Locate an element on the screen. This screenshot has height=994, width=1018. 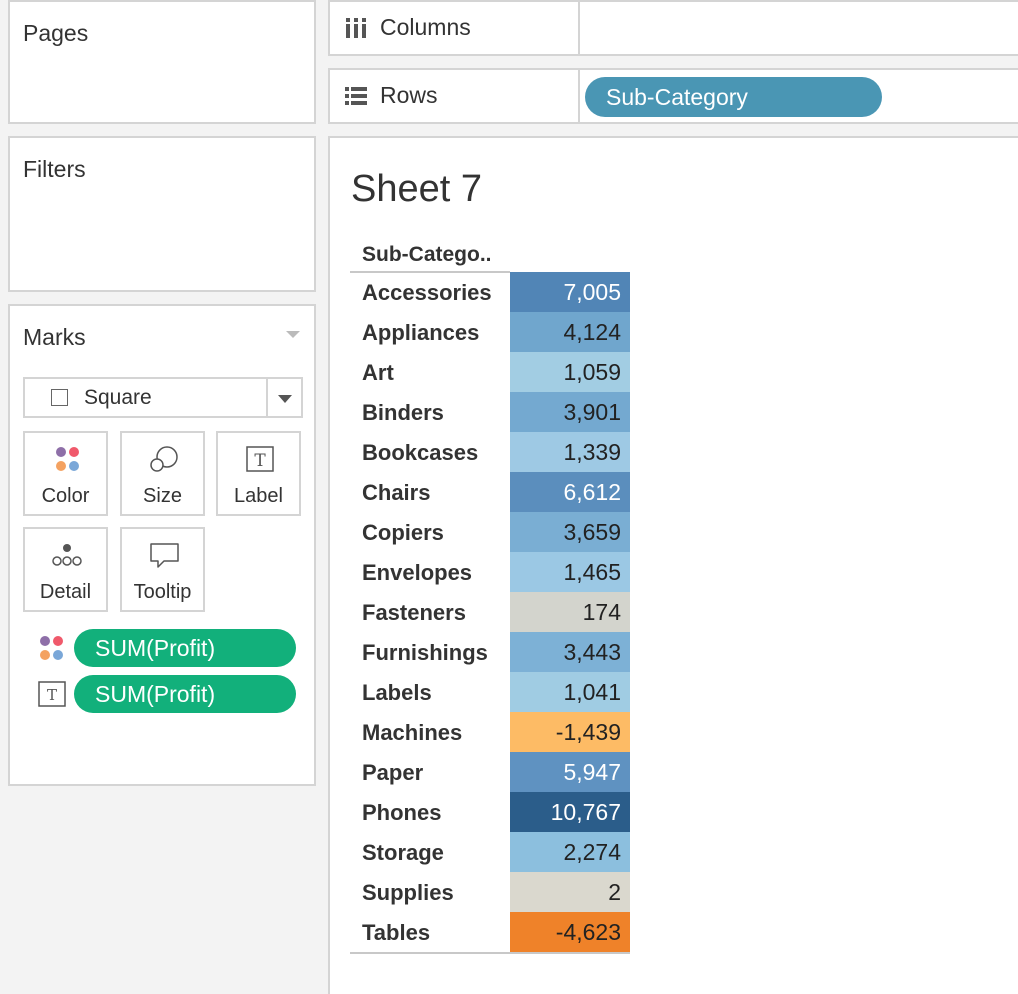
label-encoding-row: T SUM(Profit) is located at coordinates (169, 694).